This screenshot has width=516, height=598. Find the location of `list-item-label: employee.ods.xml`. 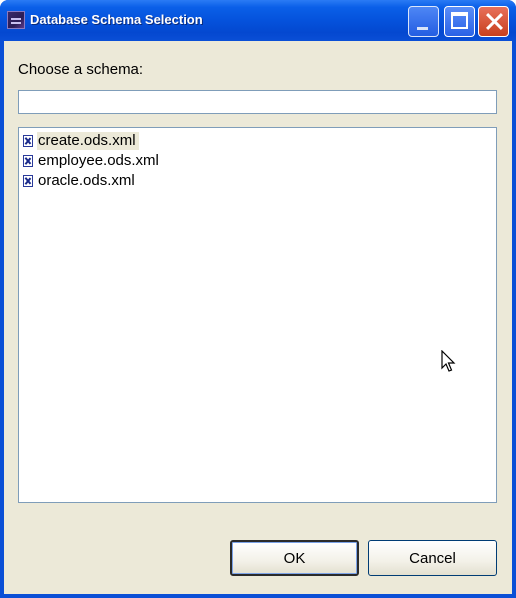

list-item-label: employee.ods.xml is located at coordinates (98, 160).